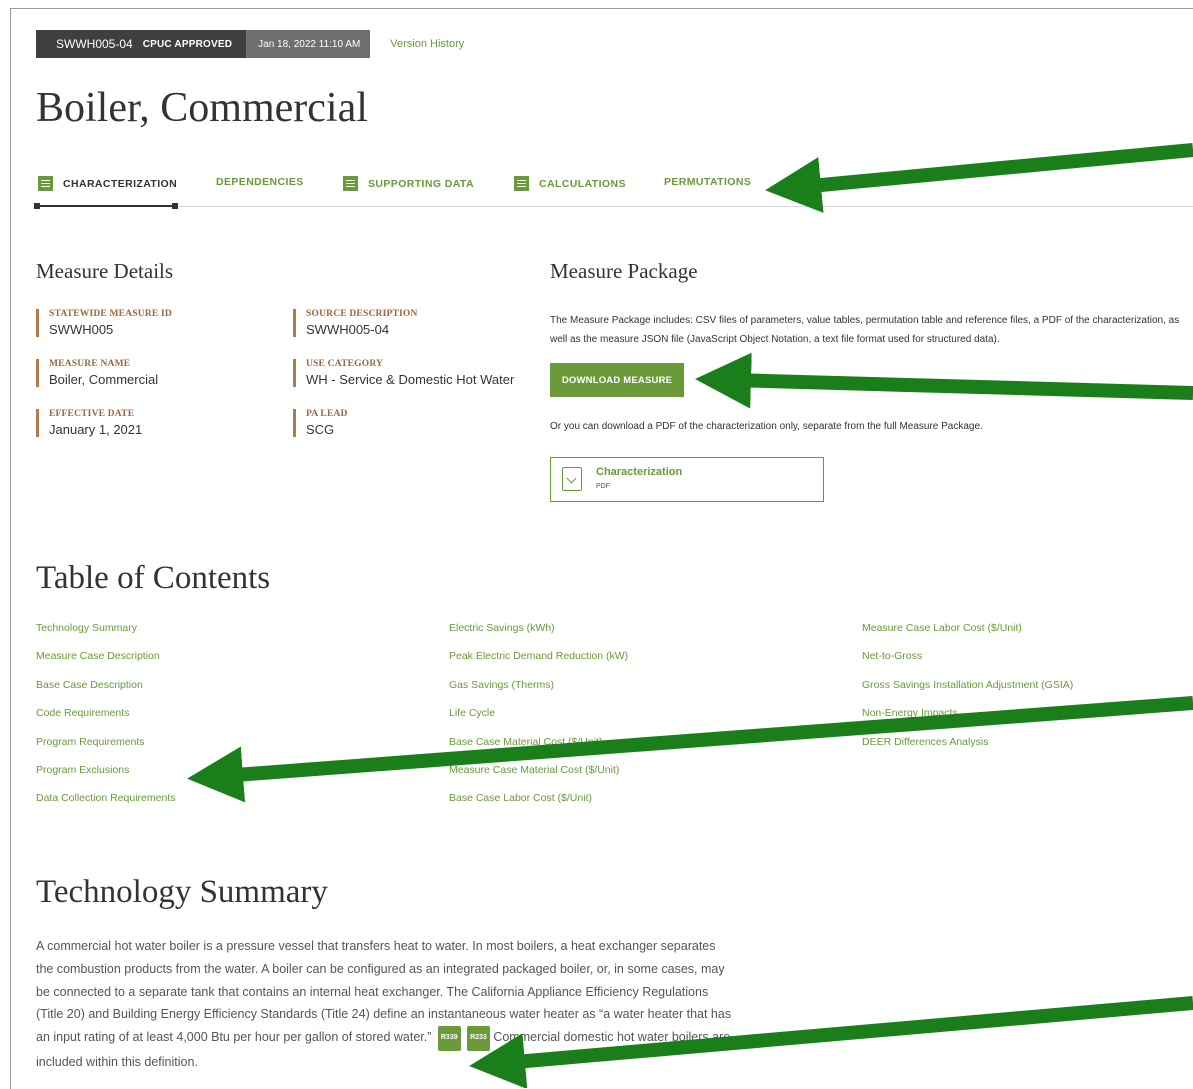 This screenshot has width=1193, height=1089. What do you see at coordinates (96, 429) in the screenshot?
I see `detail-value: January 1, 2021` at bounding box center [96, 429].